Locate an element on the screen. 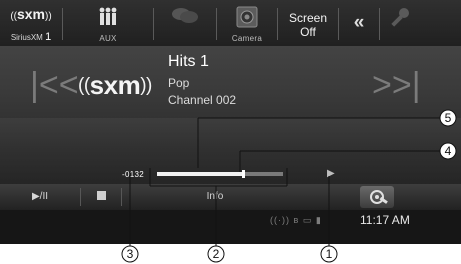 Image resolution: width=461 pixels, height=264 pixels. callout-4-label: 4 is located at coordinates (448, 151).